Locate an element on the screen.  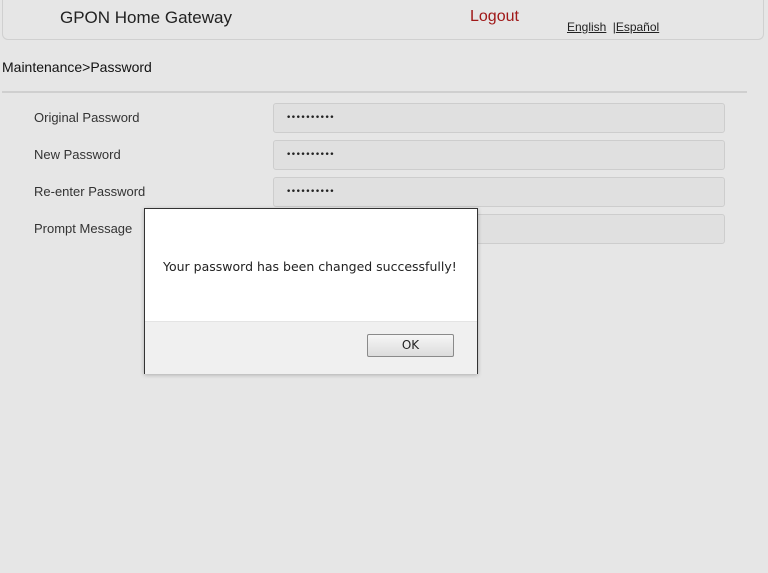
divider is located at coordinates (374, 92).